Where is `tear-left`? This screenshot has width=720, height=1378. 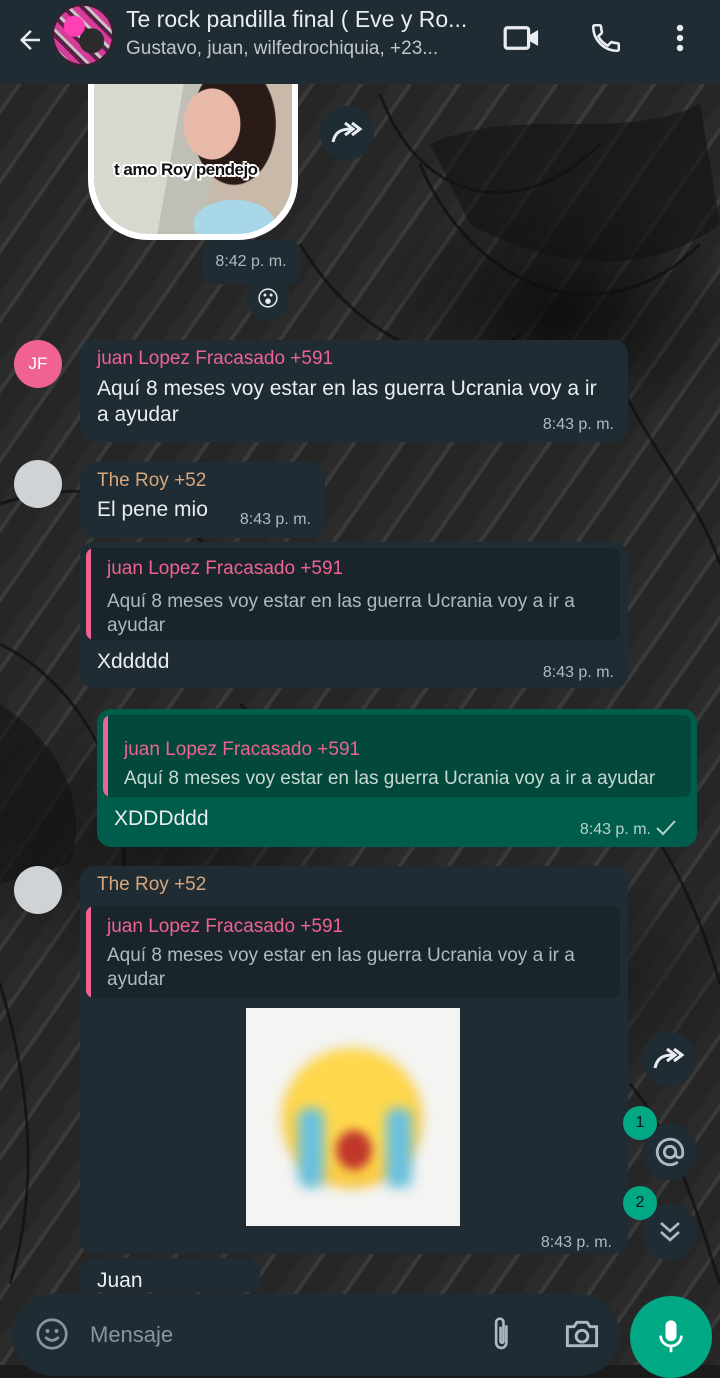 tear-left is located at coordinates (311, 1148).